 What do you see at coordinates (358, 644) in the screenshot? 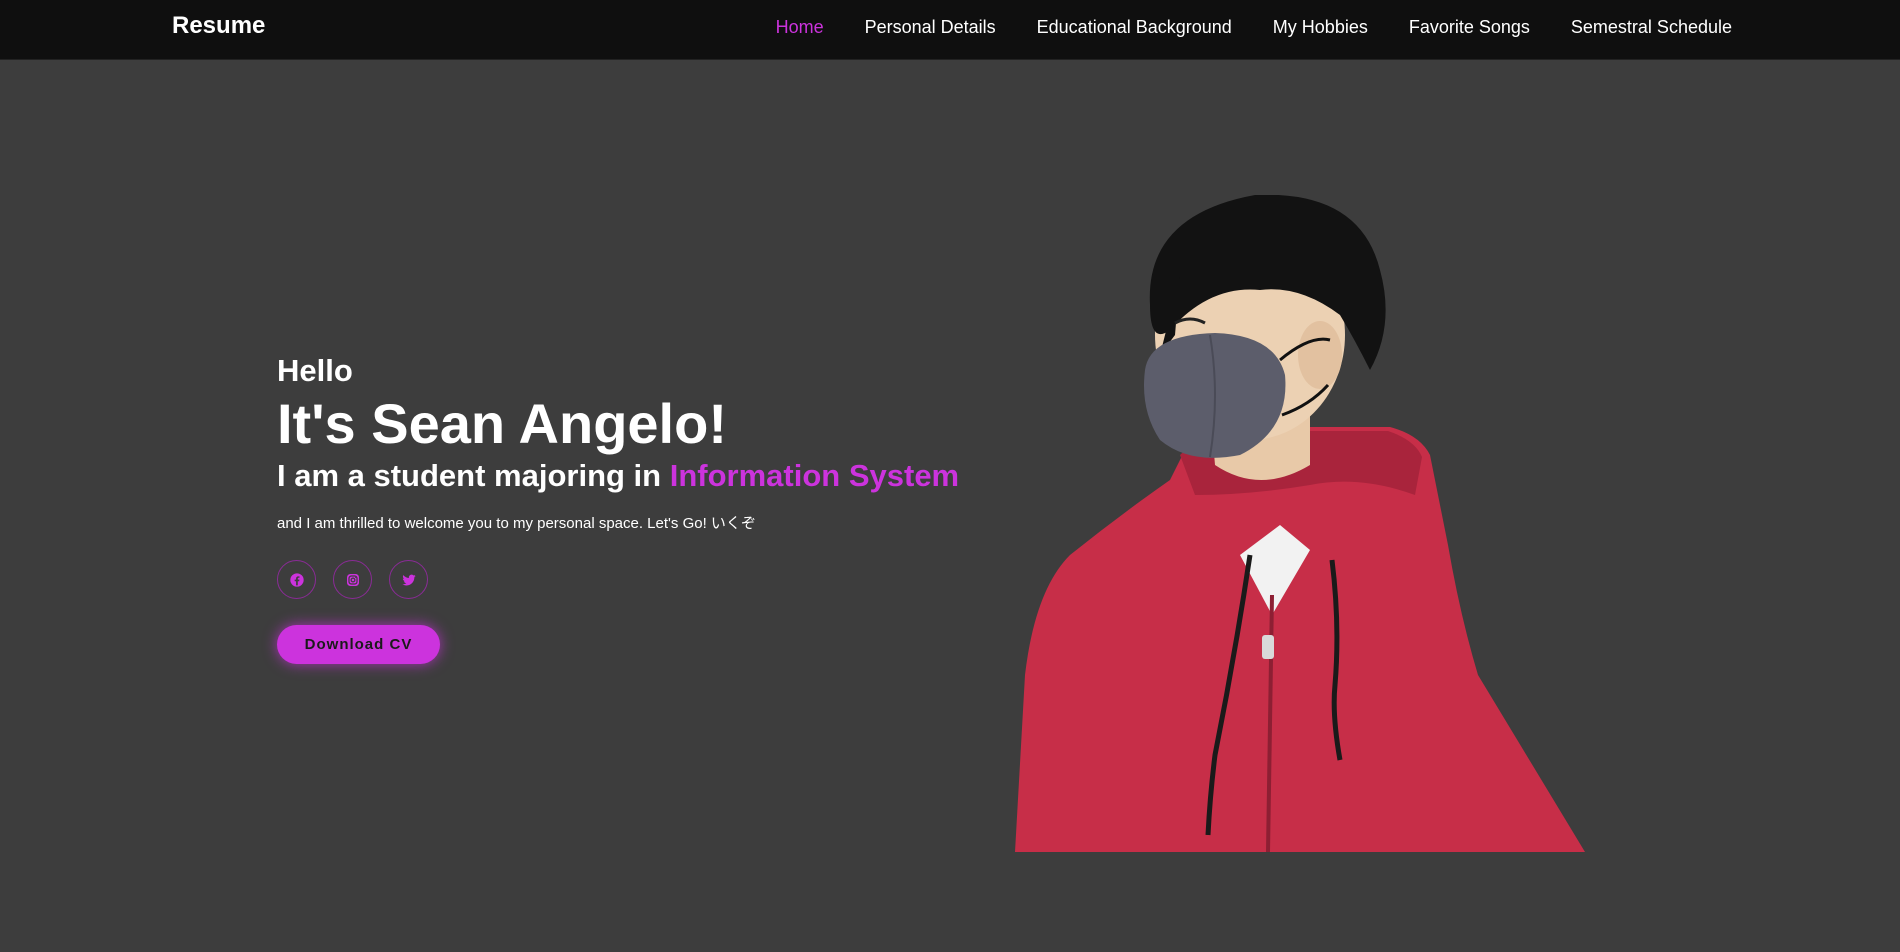
I see `download-cv-button: Download CV` at bounding box center [358, 644].